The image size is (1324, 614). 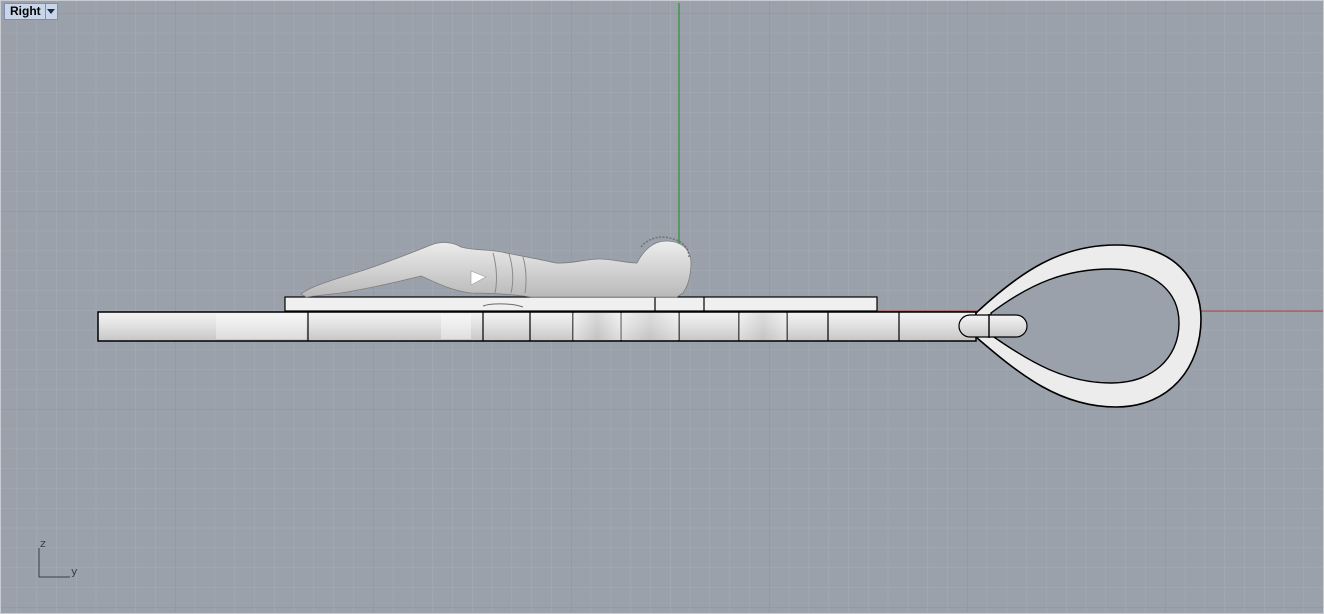 What do you see at coordinates (537, 326) in the screenshot?
I see `pendant-bar` at bounding box center [537, 326].